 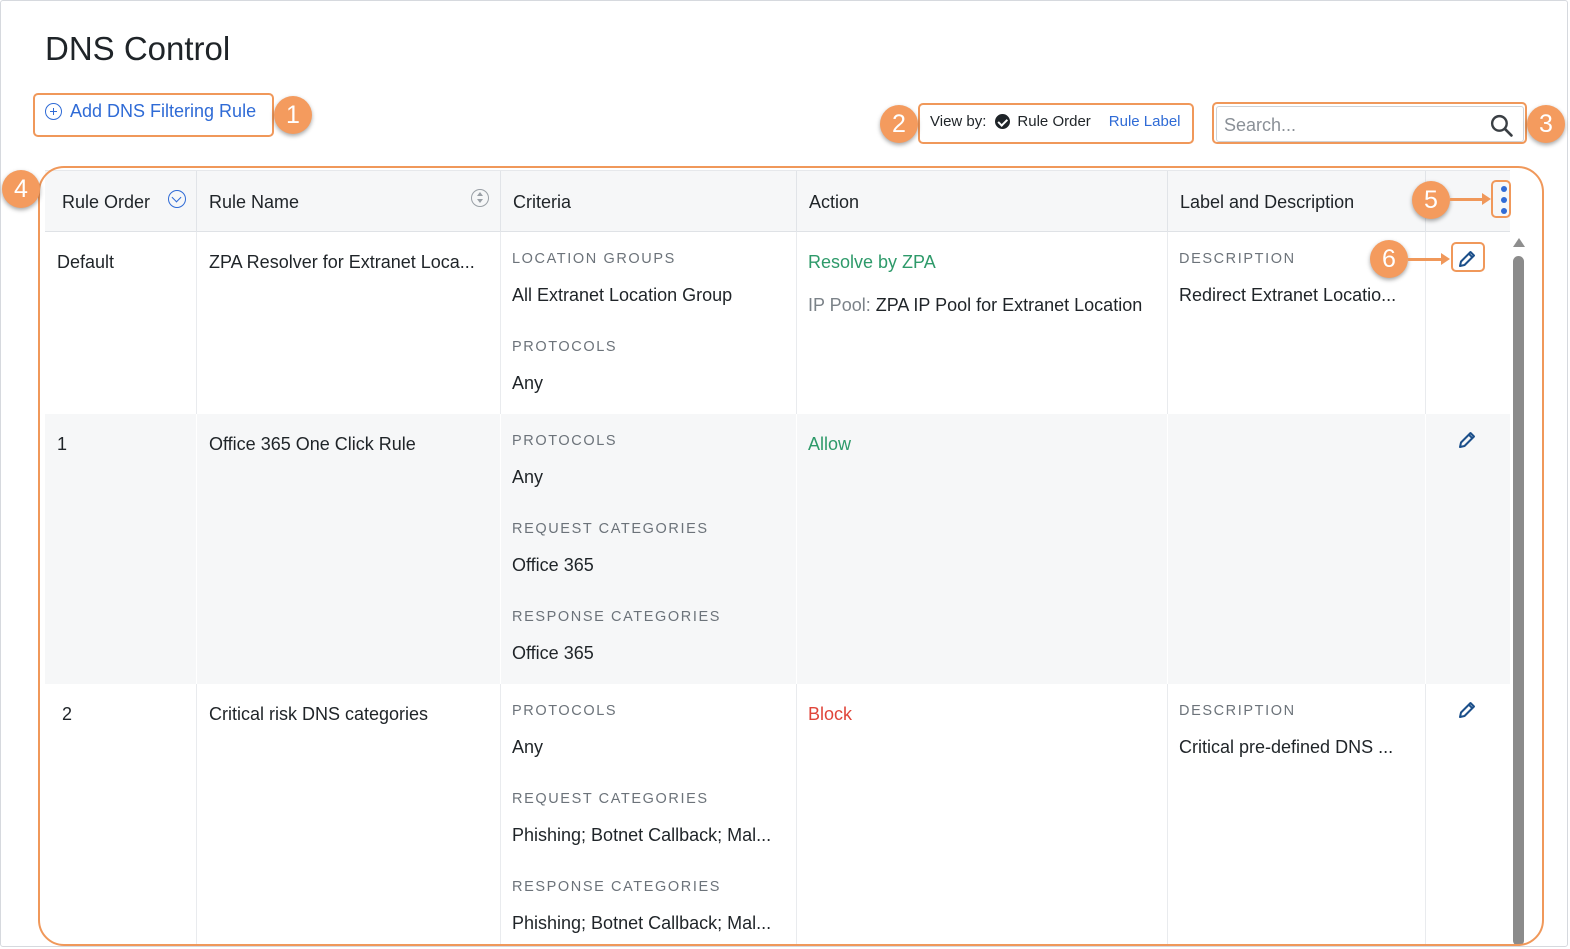 I want to click on page-title: DNS Control, so click(x=138, y=48).